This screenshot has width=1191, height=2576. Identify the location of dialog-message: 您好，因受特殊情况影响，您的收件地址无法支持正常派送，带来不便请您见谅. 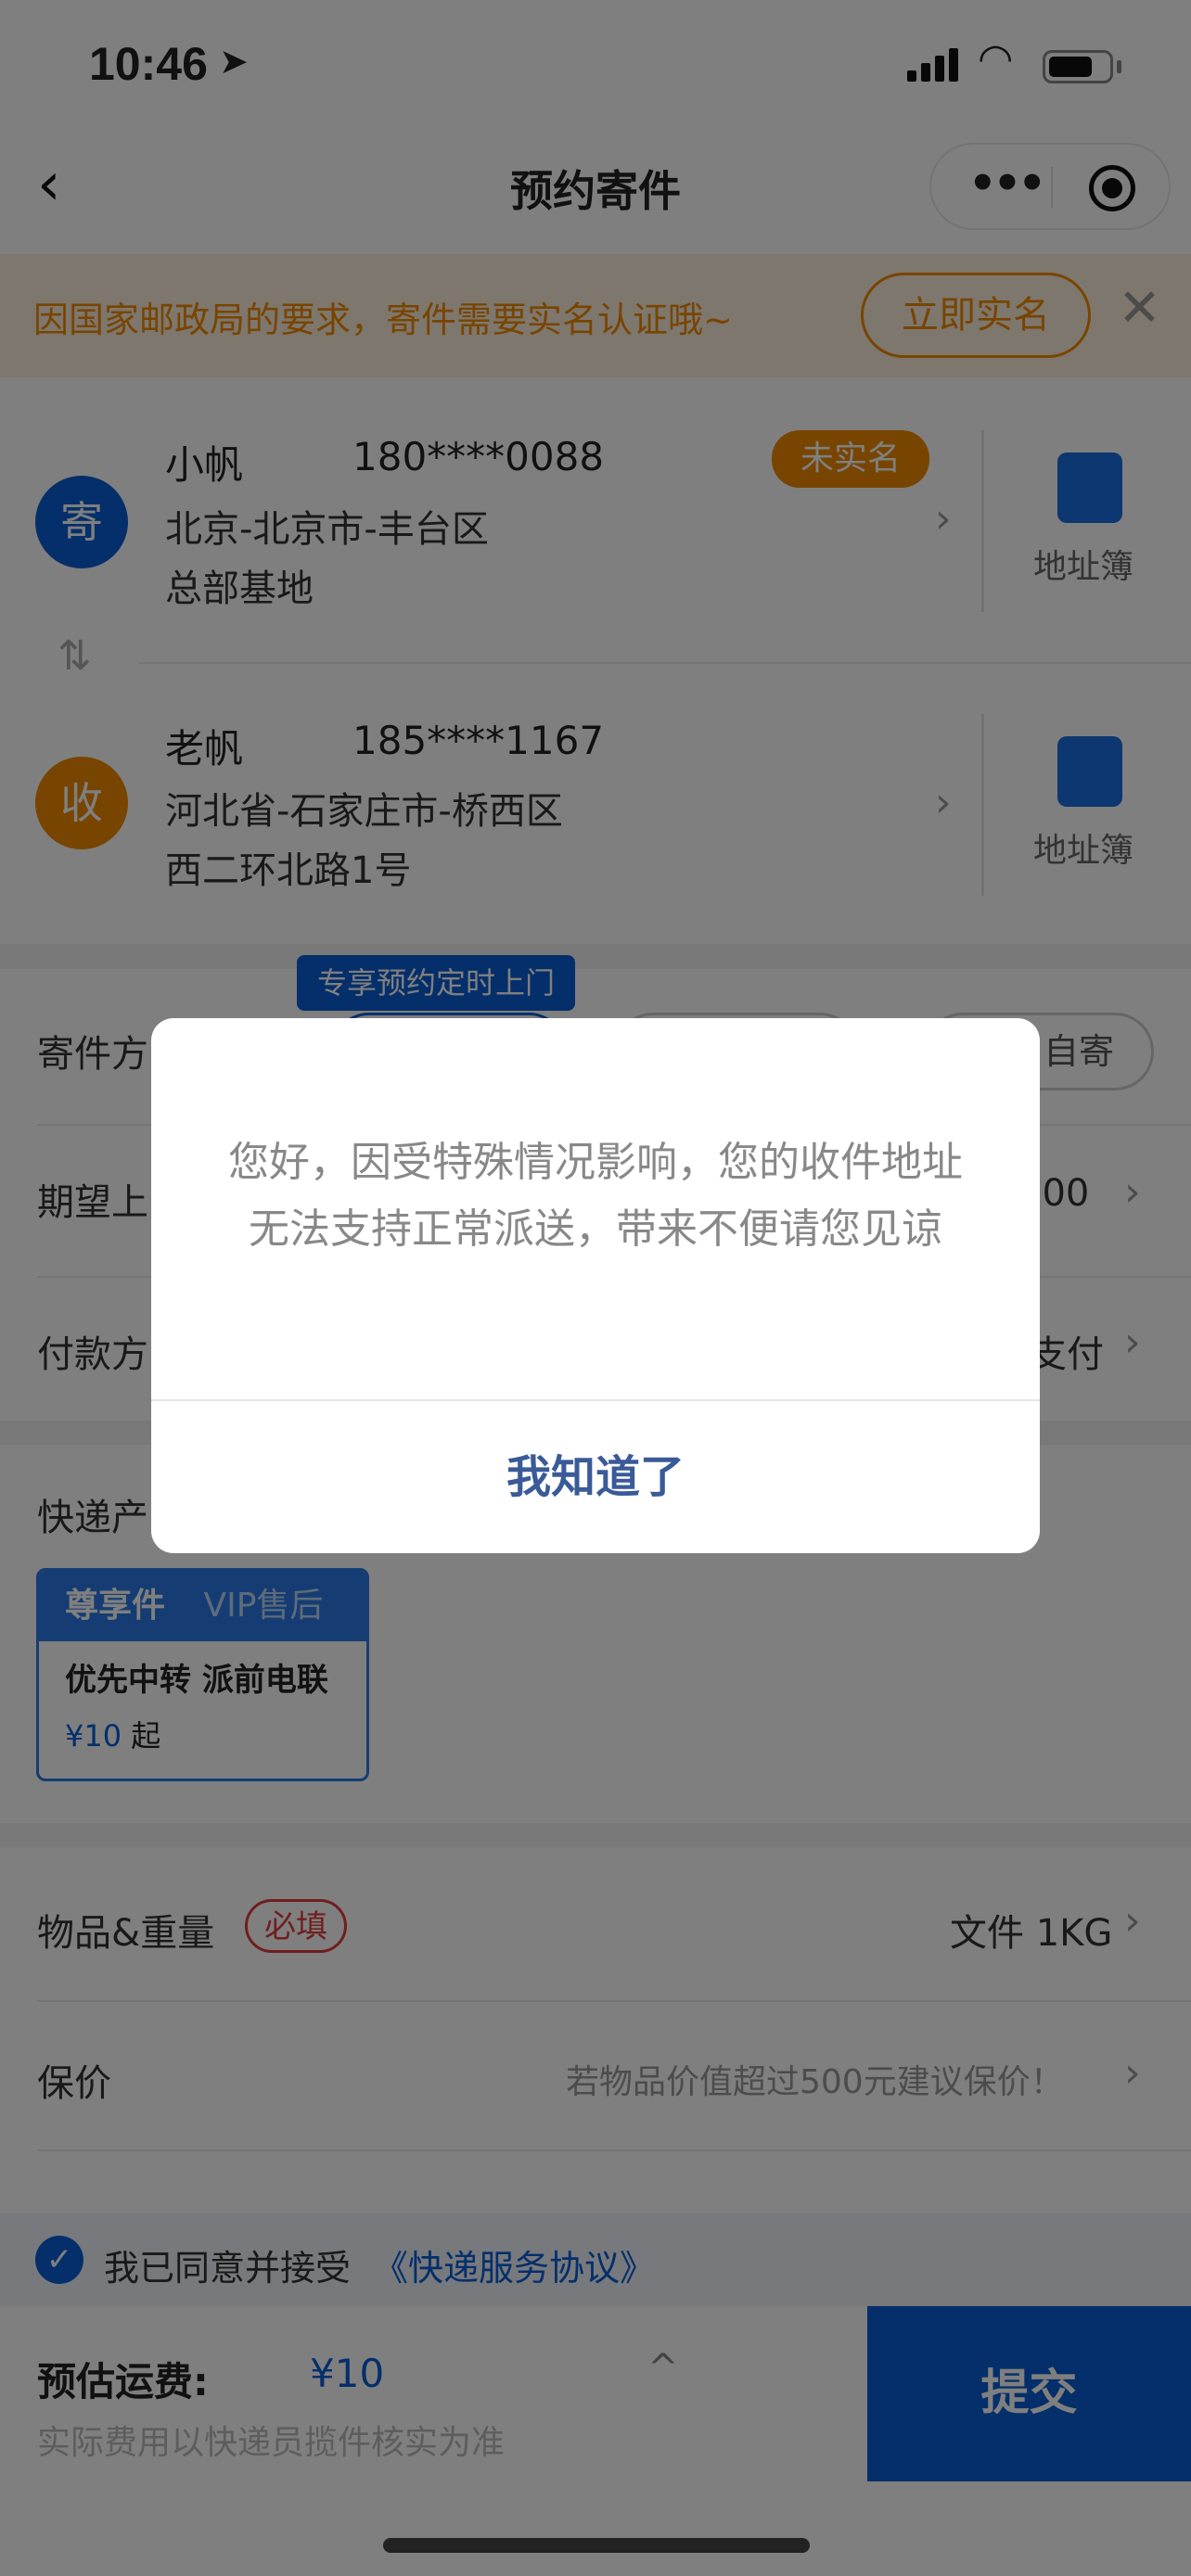
(595, 1196).